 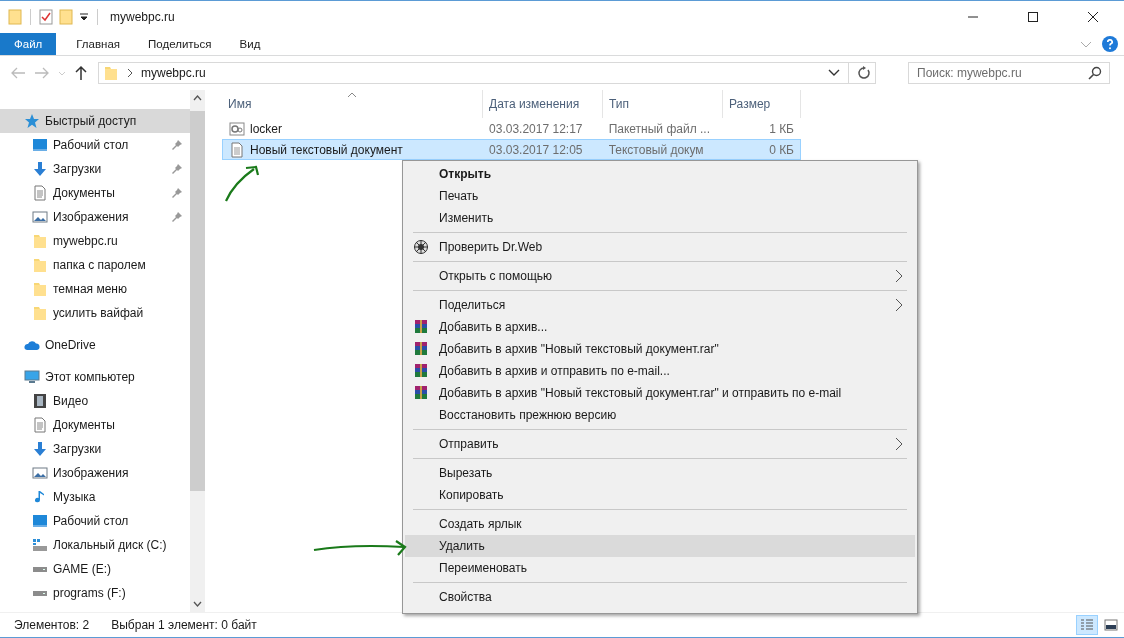 What do you see at coordinates (1095, 73) in the screenshot?
I see `search-icon` at bounding box center [1095, 73].